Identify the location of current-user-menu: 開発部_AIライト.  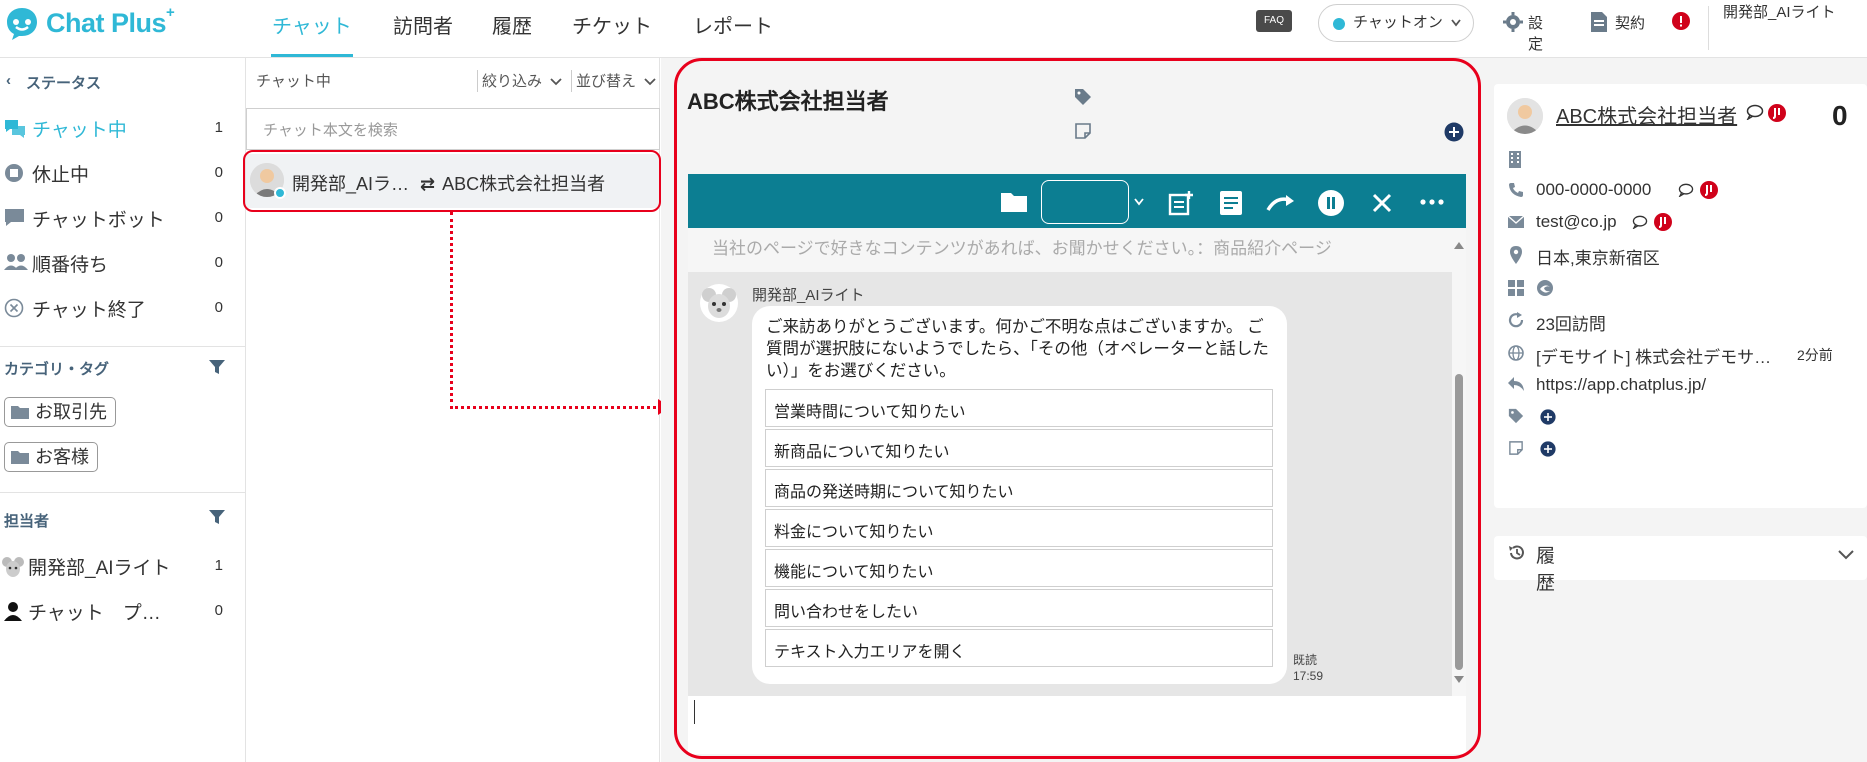
(1783, 13).